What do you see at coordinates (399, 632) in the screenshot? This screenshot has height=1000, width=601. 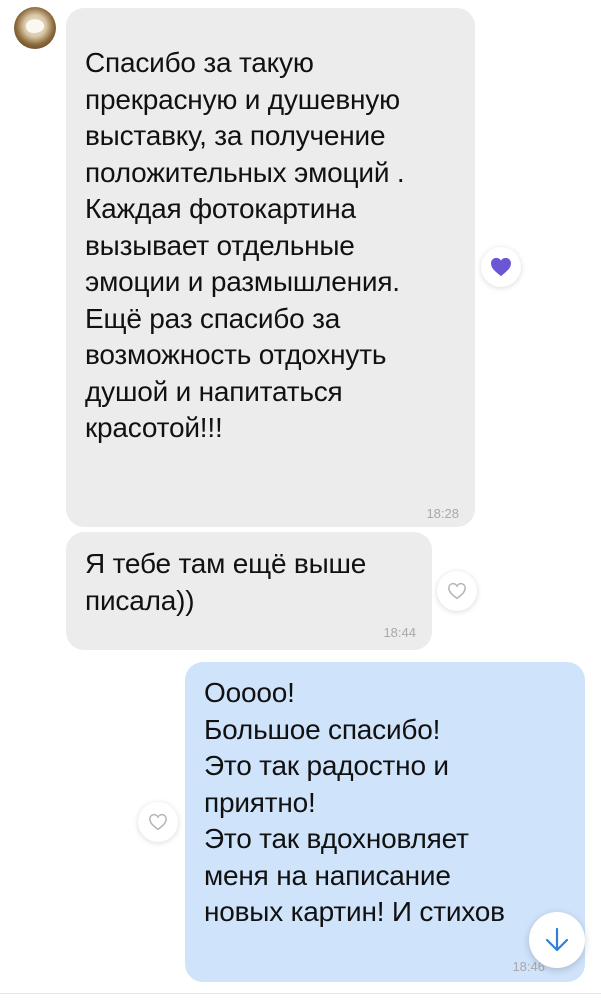 I see `message-time: 18:44` at bounding box center [399, 632].